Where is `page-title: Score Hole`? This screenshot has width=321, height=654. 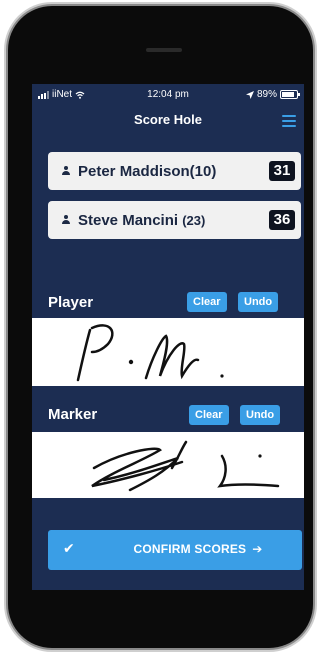 page-title: Score Hole is located at coordinates (168, 119).